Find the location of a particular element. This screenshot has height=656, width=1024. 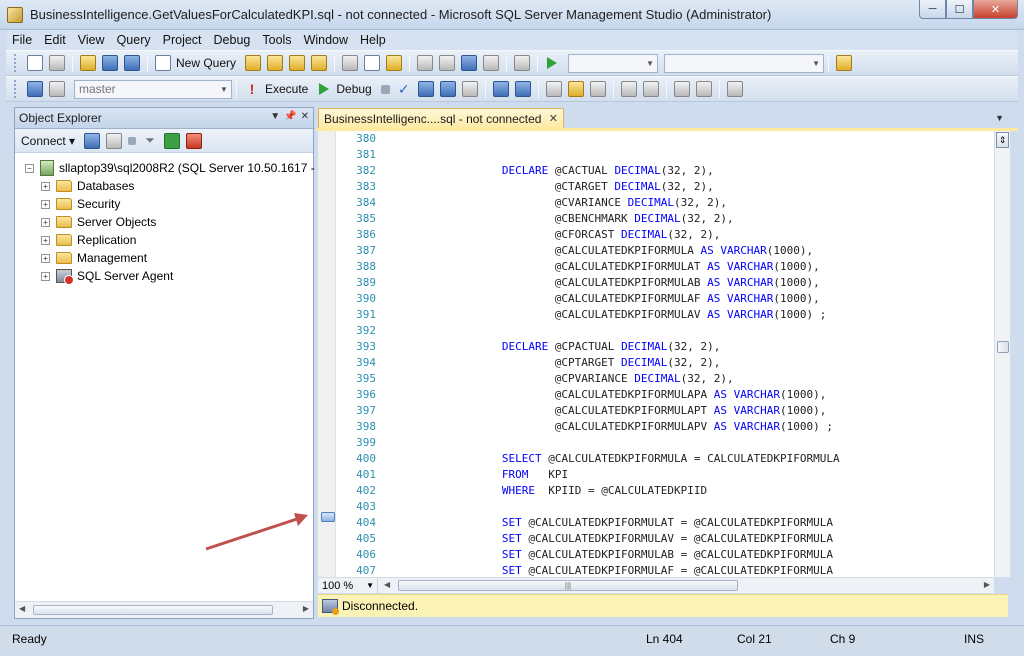

debug-button: Debug is located at coordinates (353, 89).